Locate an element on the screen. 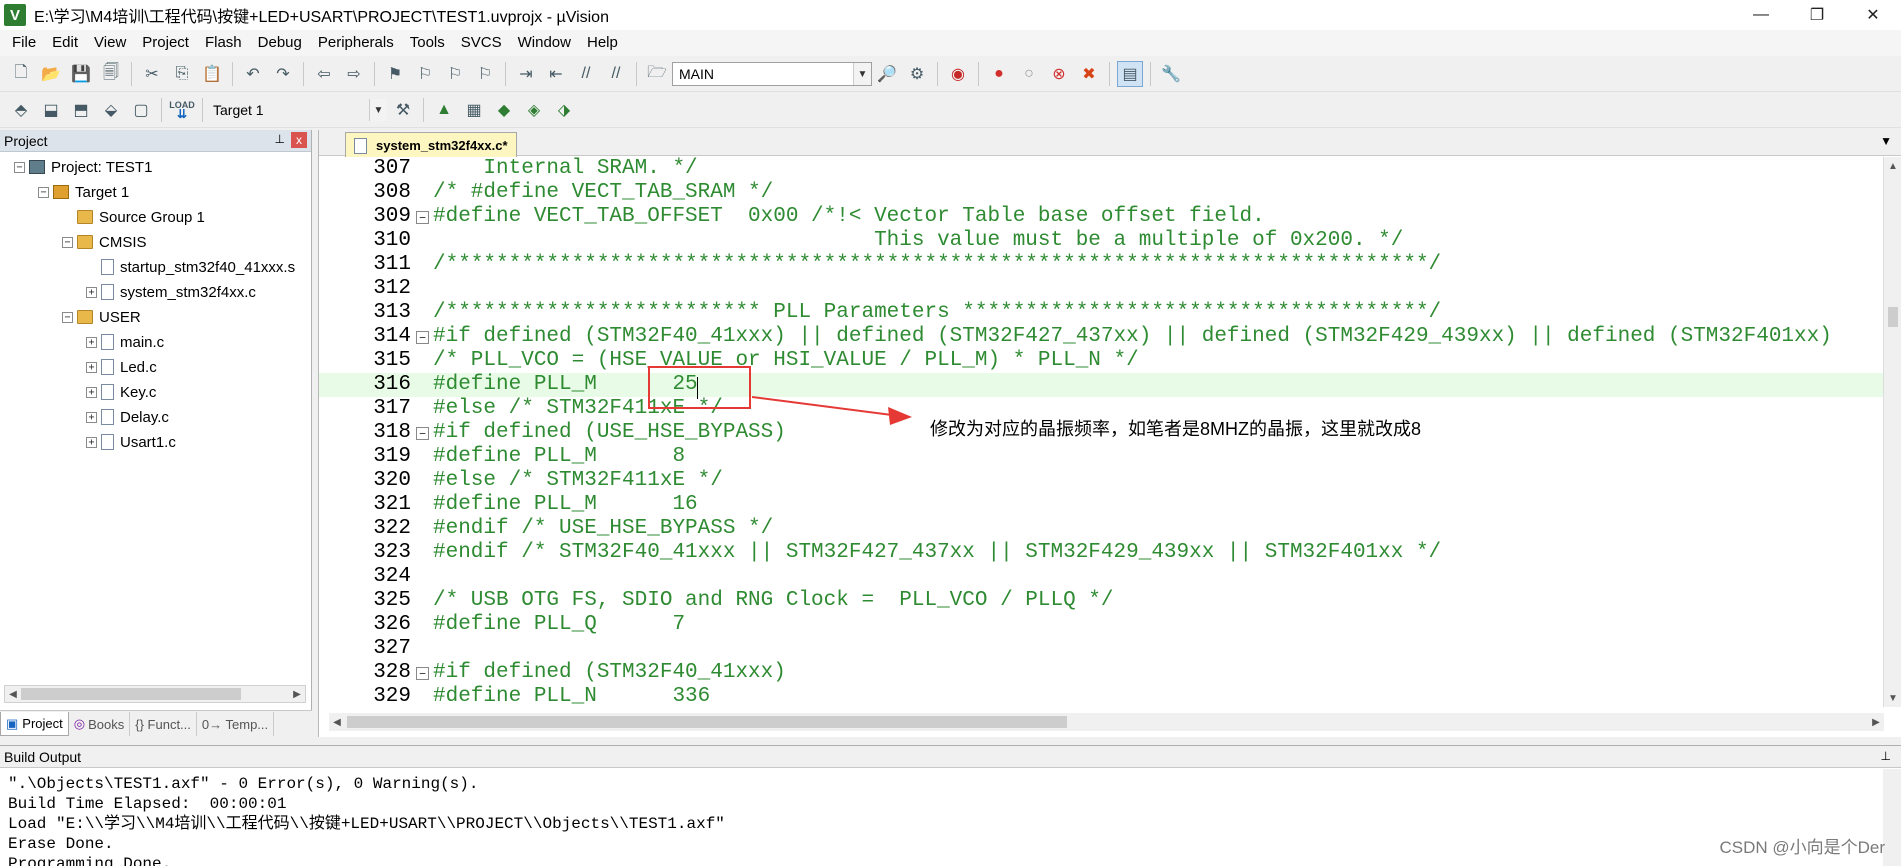  tree-item: − Project: TEST1 is located at coordinates (83, 167).